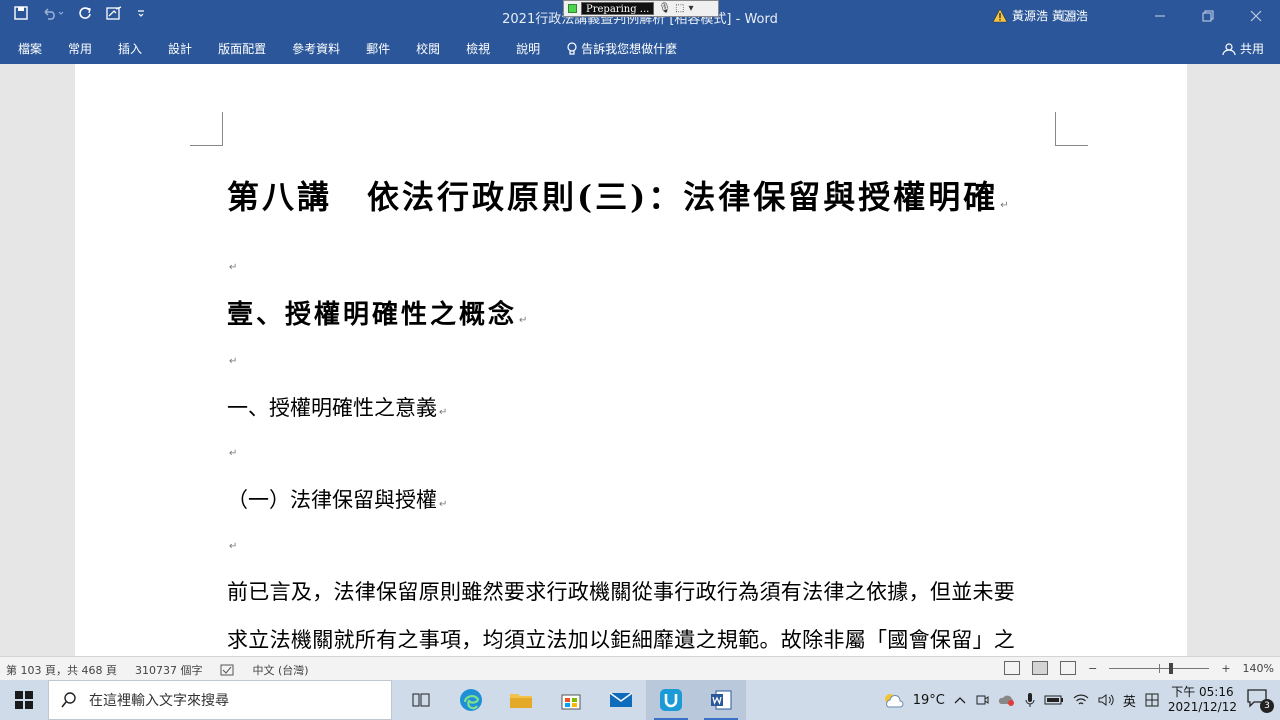  What do you see at coordinates (629, 49) in the screenshot?
I see `tell-me-label: 告訴我您想做什麼` at bounding box center [629, 49].